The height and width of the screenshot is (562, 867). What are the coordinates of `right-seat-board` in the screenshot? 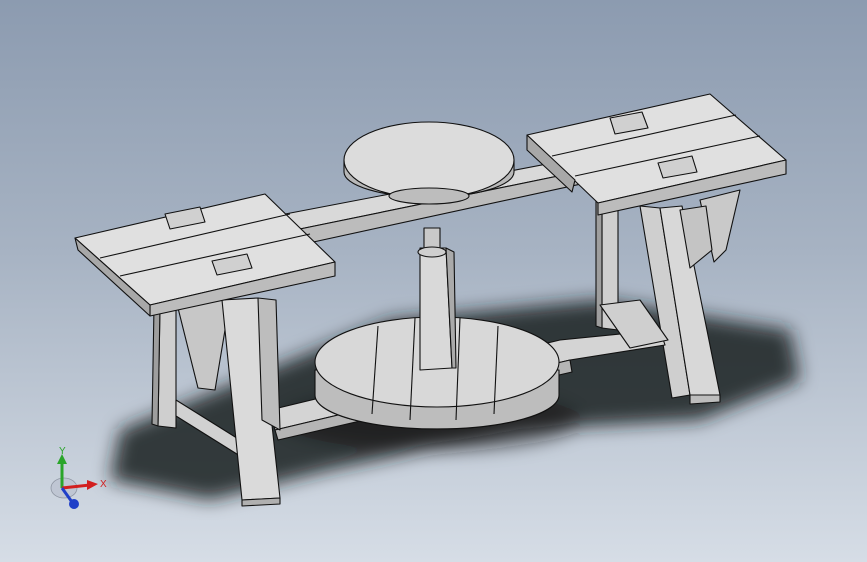 It's located at (656, 154).